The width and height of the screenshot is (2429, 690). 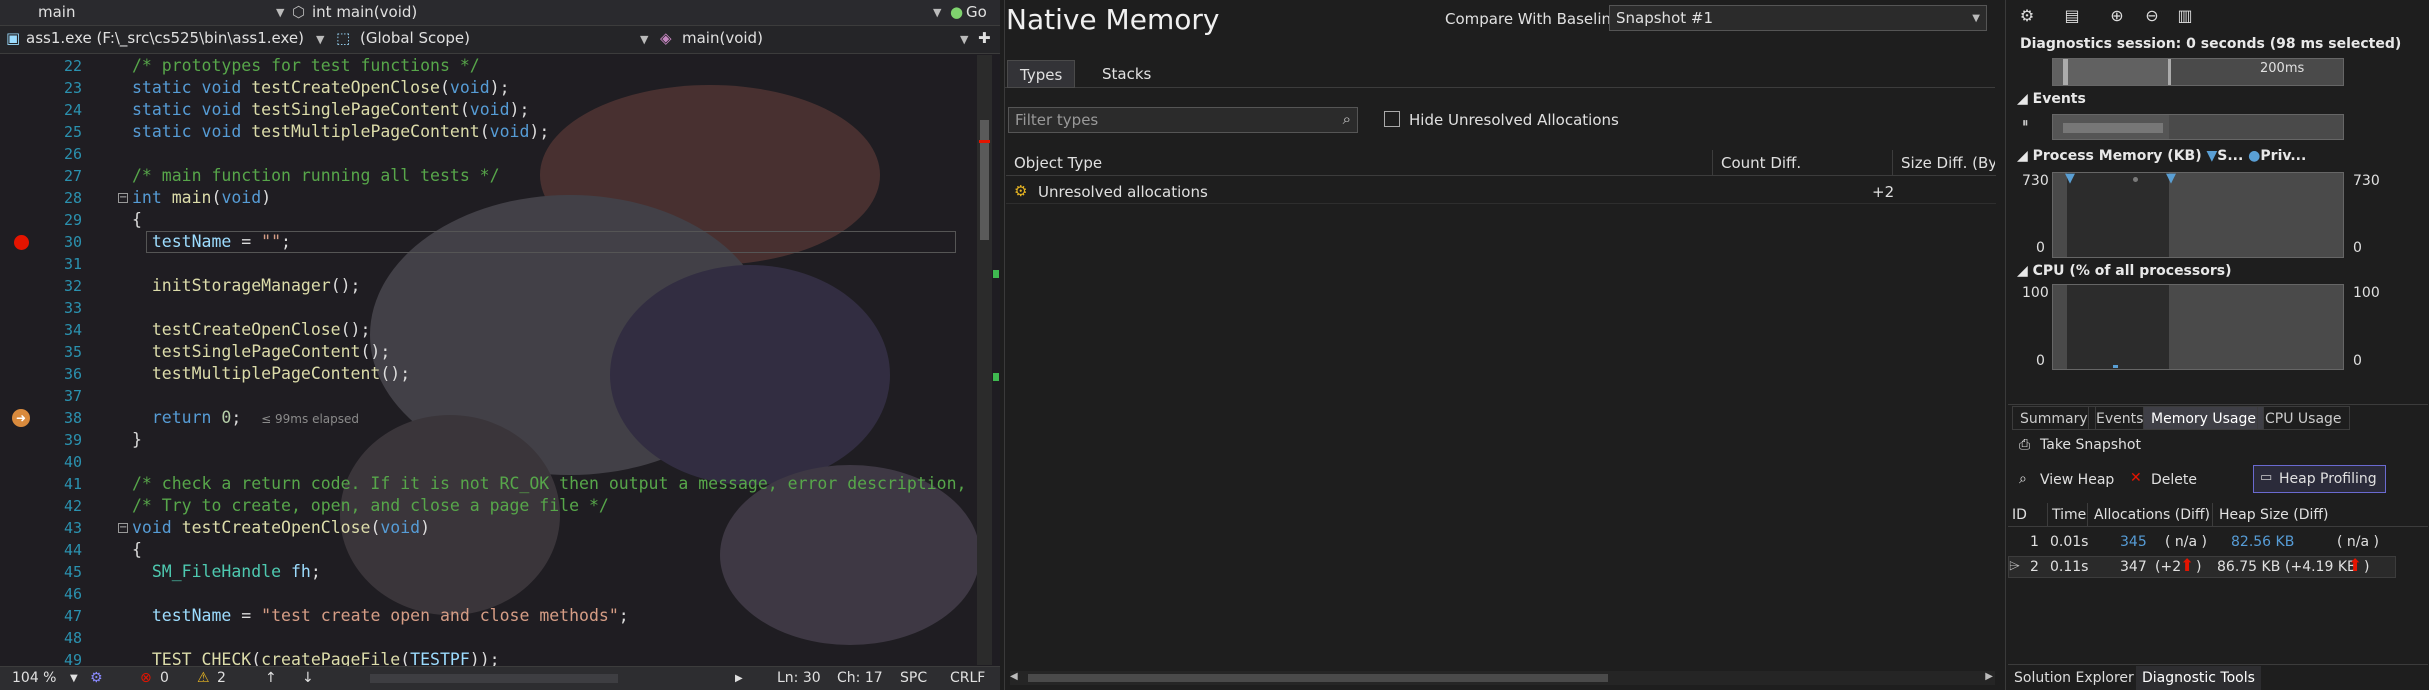 What do you see at coordinates (246, 286) in the screenshot?
I see `code-line: initStorageManager();` at bounding box center [246, 286].